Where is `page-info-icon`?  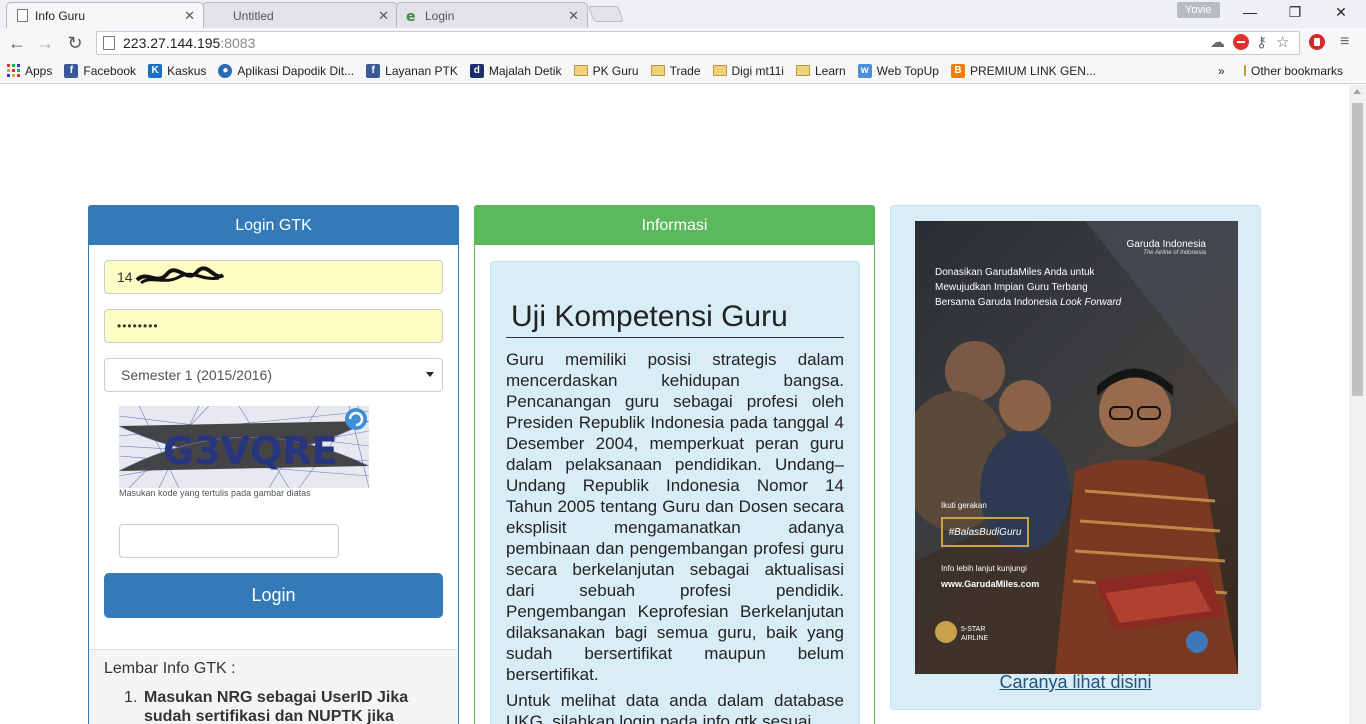 page-info-icon is located at coordinates (109, 43).